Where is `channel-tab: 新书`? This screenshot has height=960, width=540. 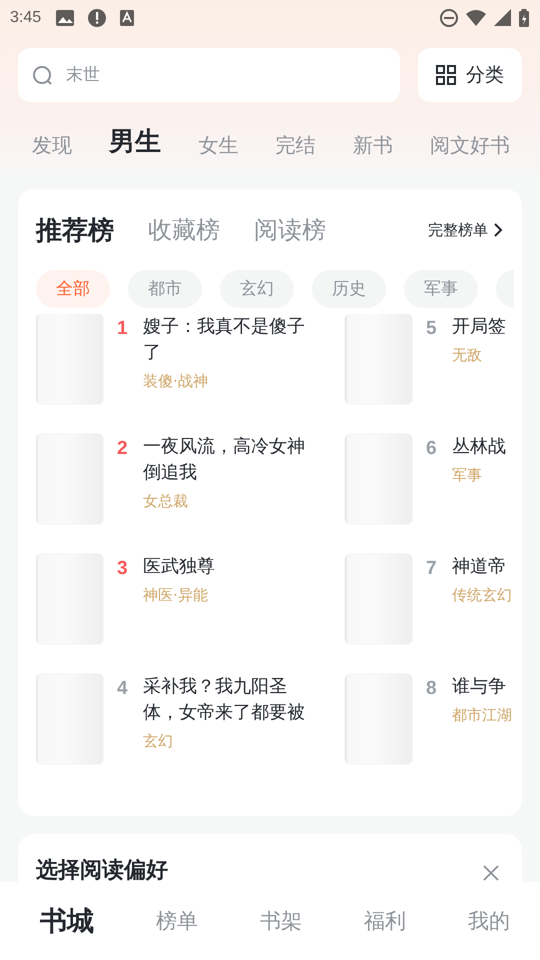
channel-tab: 新书 is located at coordinates (372, 145).